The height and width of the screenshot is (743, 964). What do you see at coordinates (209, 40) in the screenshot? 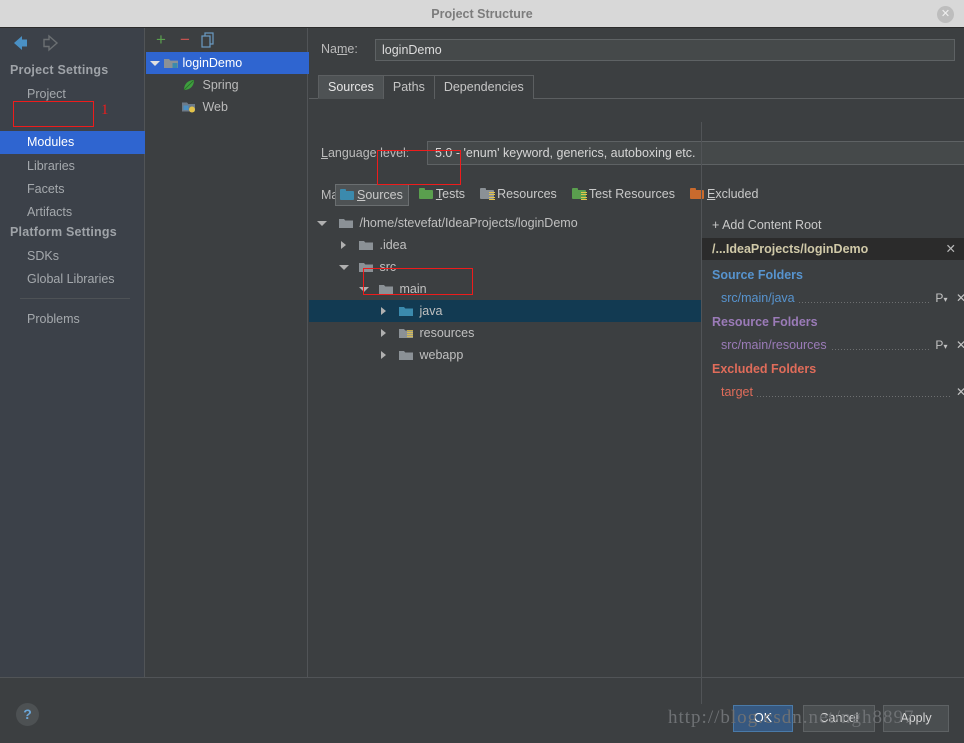
I see `copy-module-button` at bounding box center [209, 40].